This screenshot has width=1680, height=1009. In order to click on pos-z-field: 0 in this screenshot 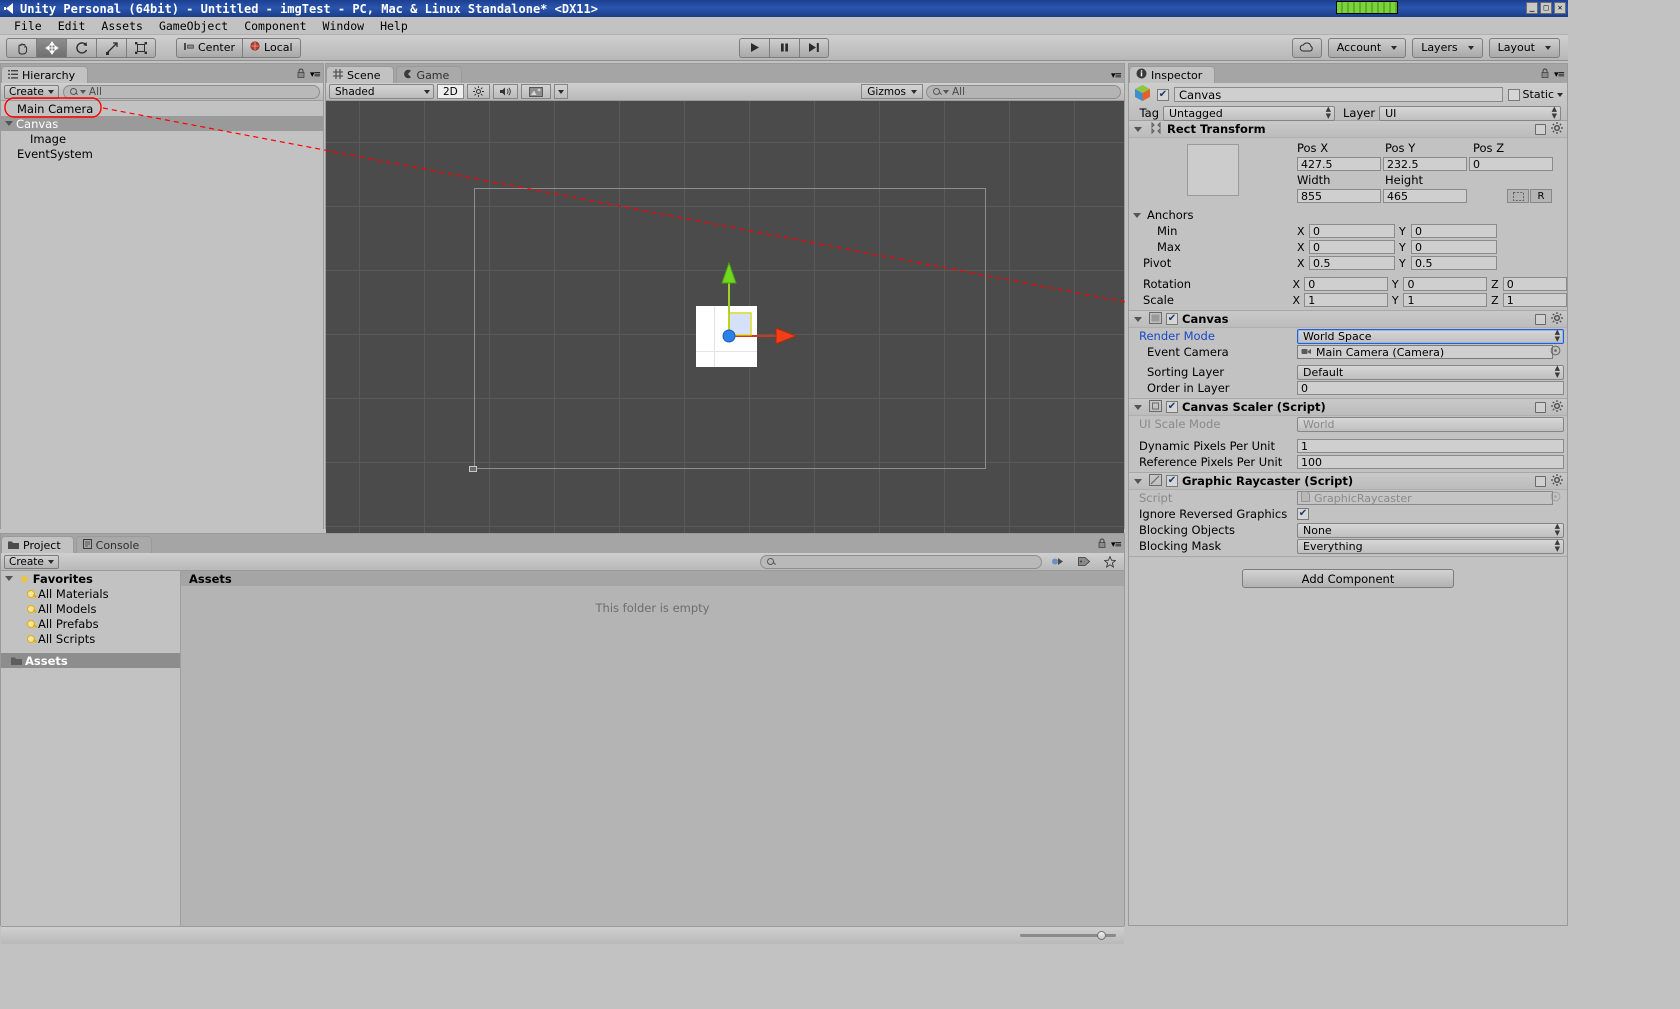, I will do `click(1511, 164)`.